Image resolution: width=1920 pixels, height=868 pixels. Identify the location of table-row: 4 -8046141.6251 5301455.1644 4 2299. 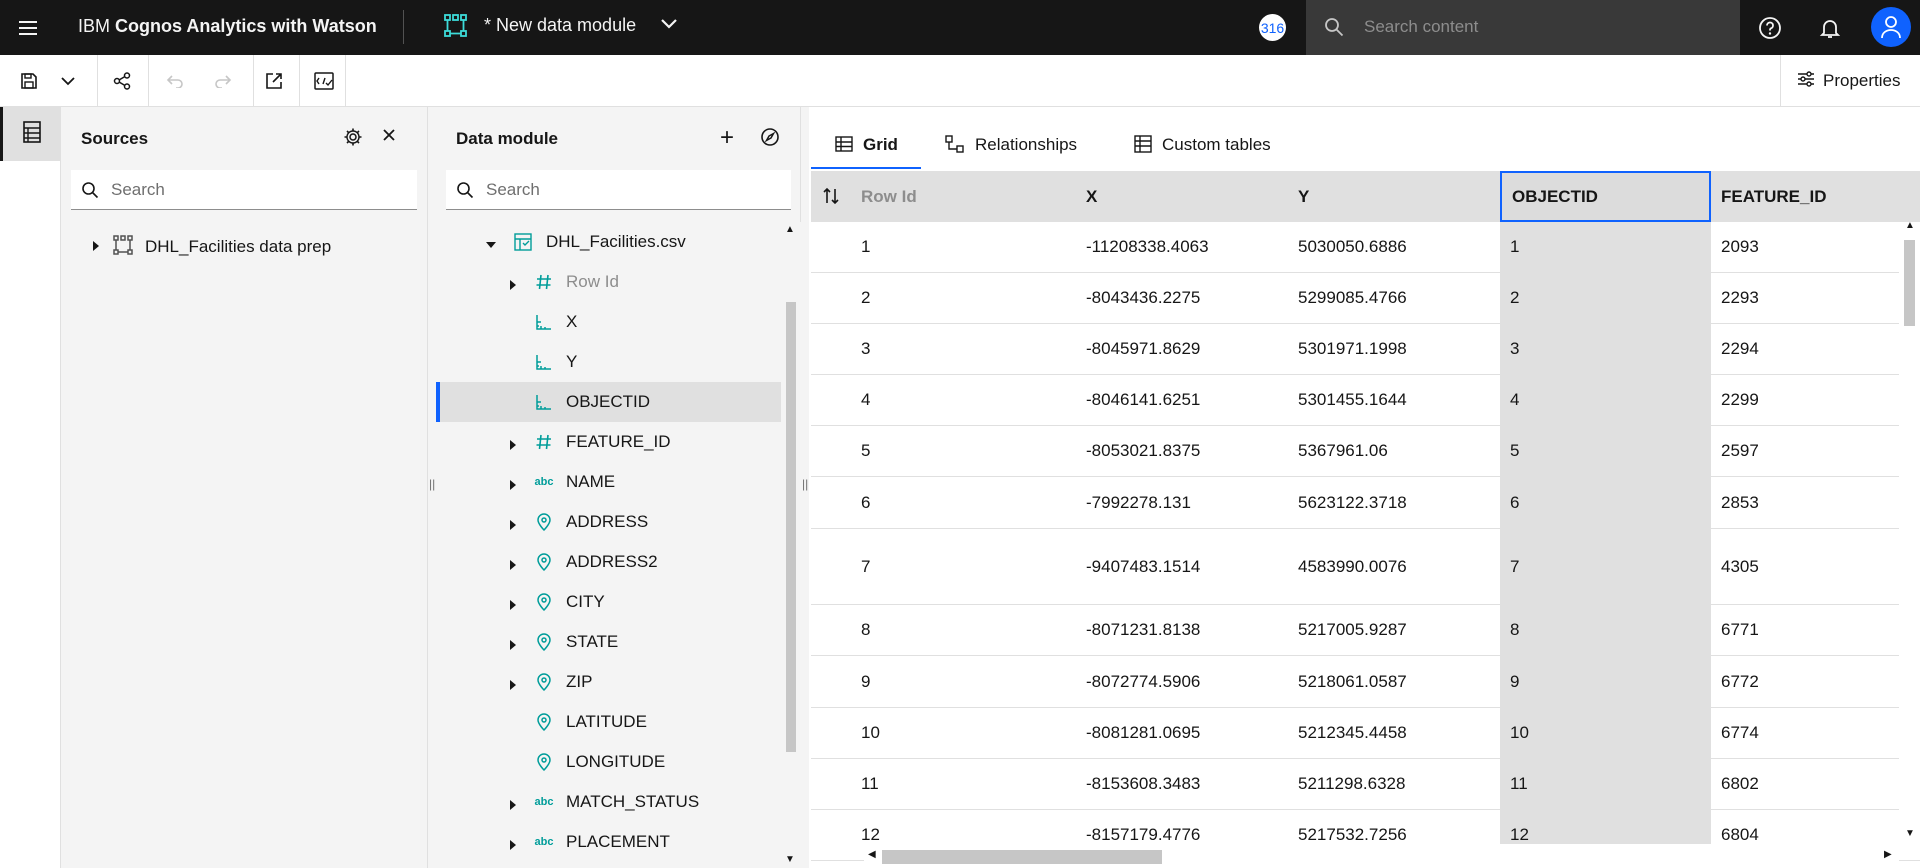
(1365, 400).